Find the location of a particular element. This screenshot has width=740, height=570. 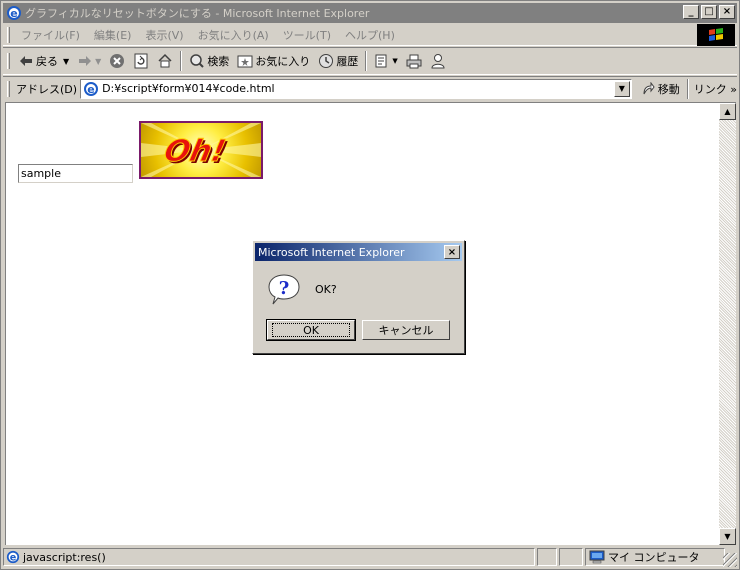

print-button is located at coordinates (414, 61).